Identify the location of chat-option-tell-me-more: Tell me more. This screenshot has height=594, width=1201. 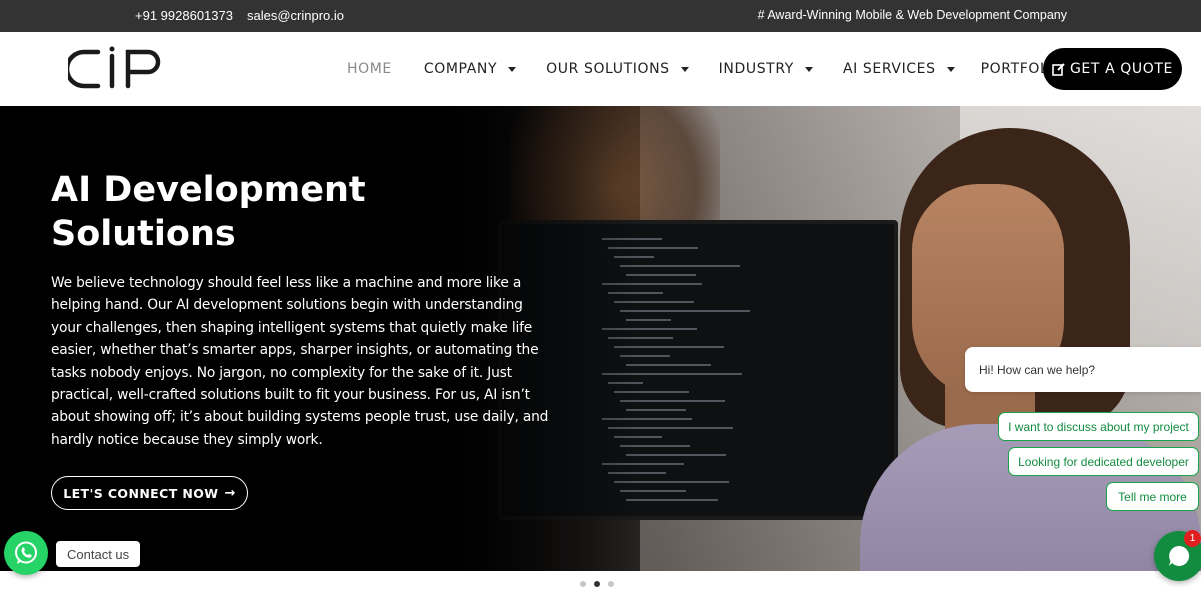
(1152, 496).